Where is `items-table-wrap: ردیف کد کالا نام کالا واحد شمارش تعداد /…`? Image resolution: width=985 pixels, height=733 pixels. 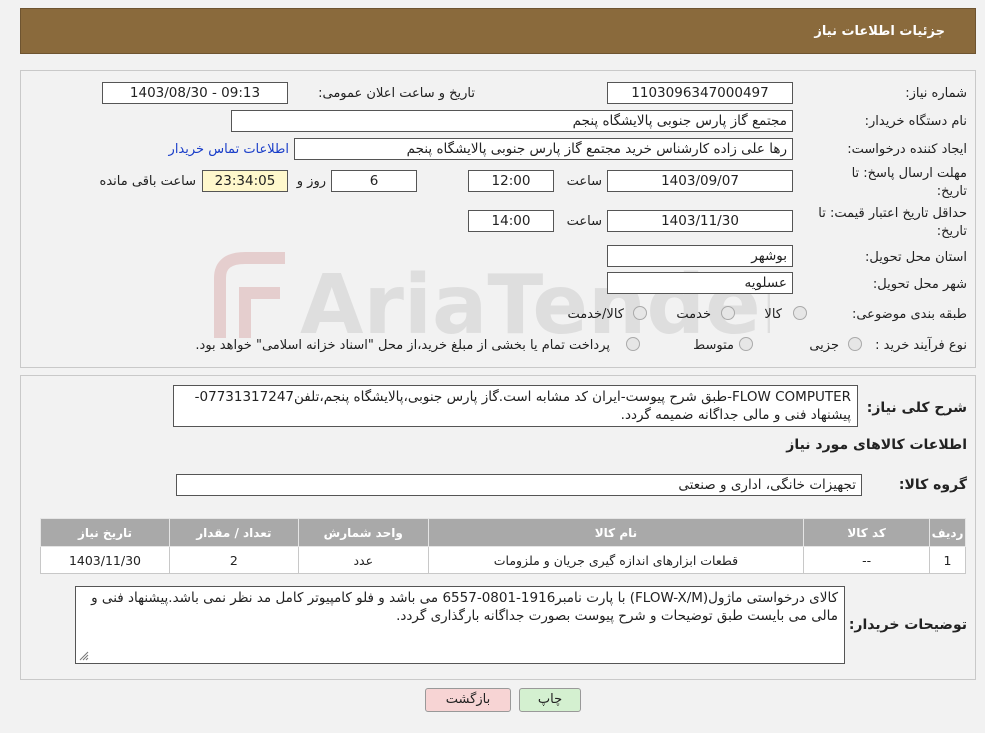
items-table-wrap: ردیف کد کالا نام کالا واحد شمارش تعداد /… is located at coordinates (503, 546).